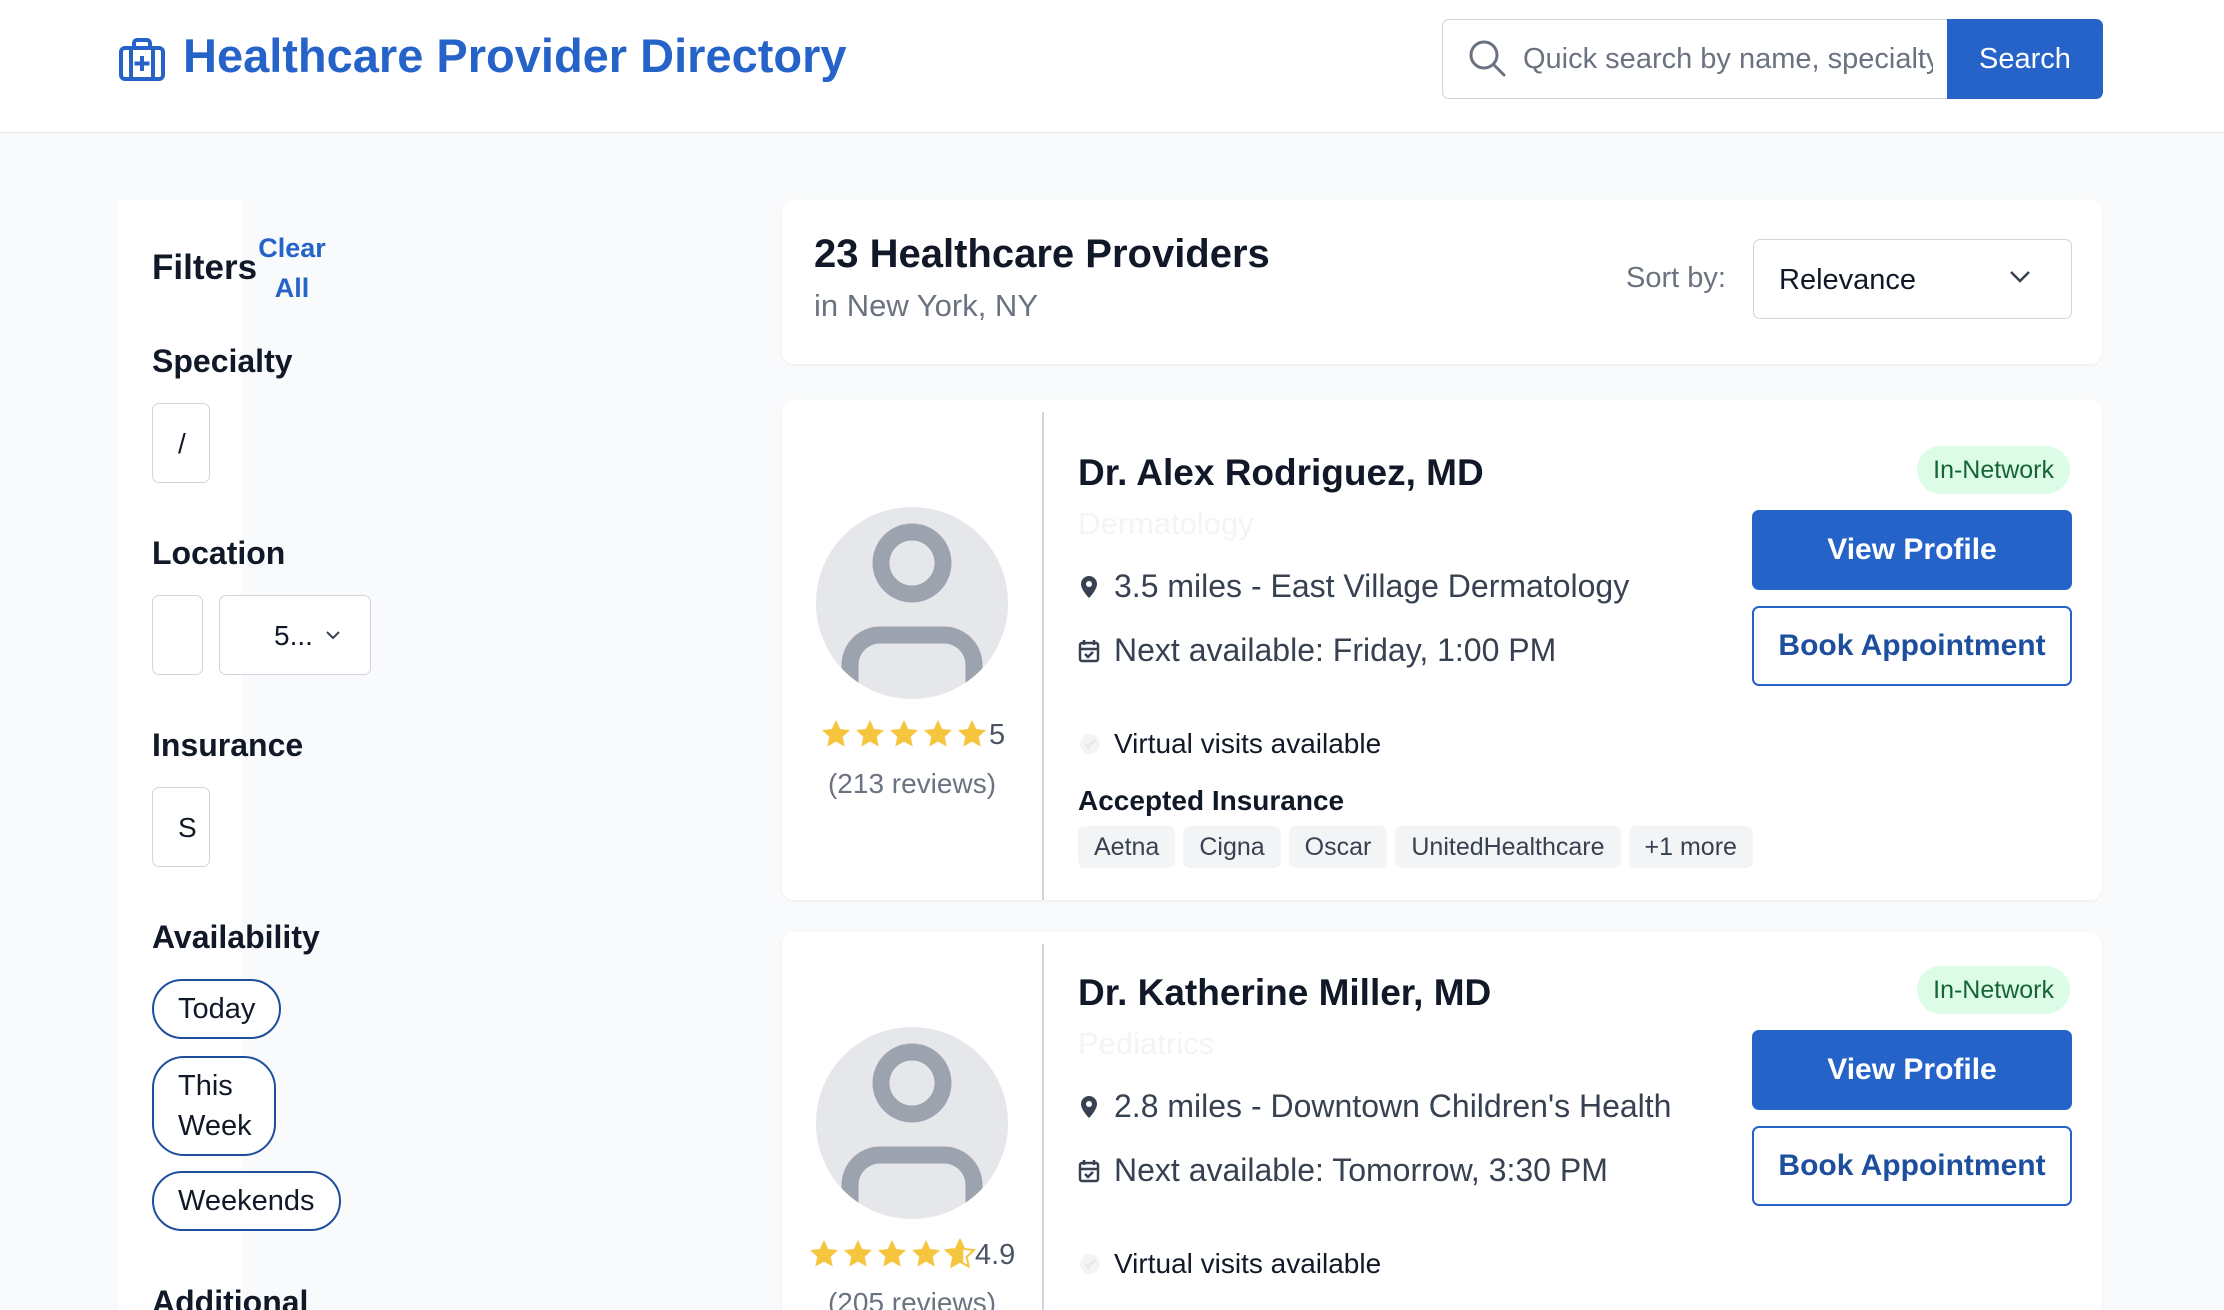  What do you see at coordinates (1335, 650) in the screenshot?
I see `provider-next-available-text: Next available: Friday, 1:00 PM` at bounding box center [1335, 650].